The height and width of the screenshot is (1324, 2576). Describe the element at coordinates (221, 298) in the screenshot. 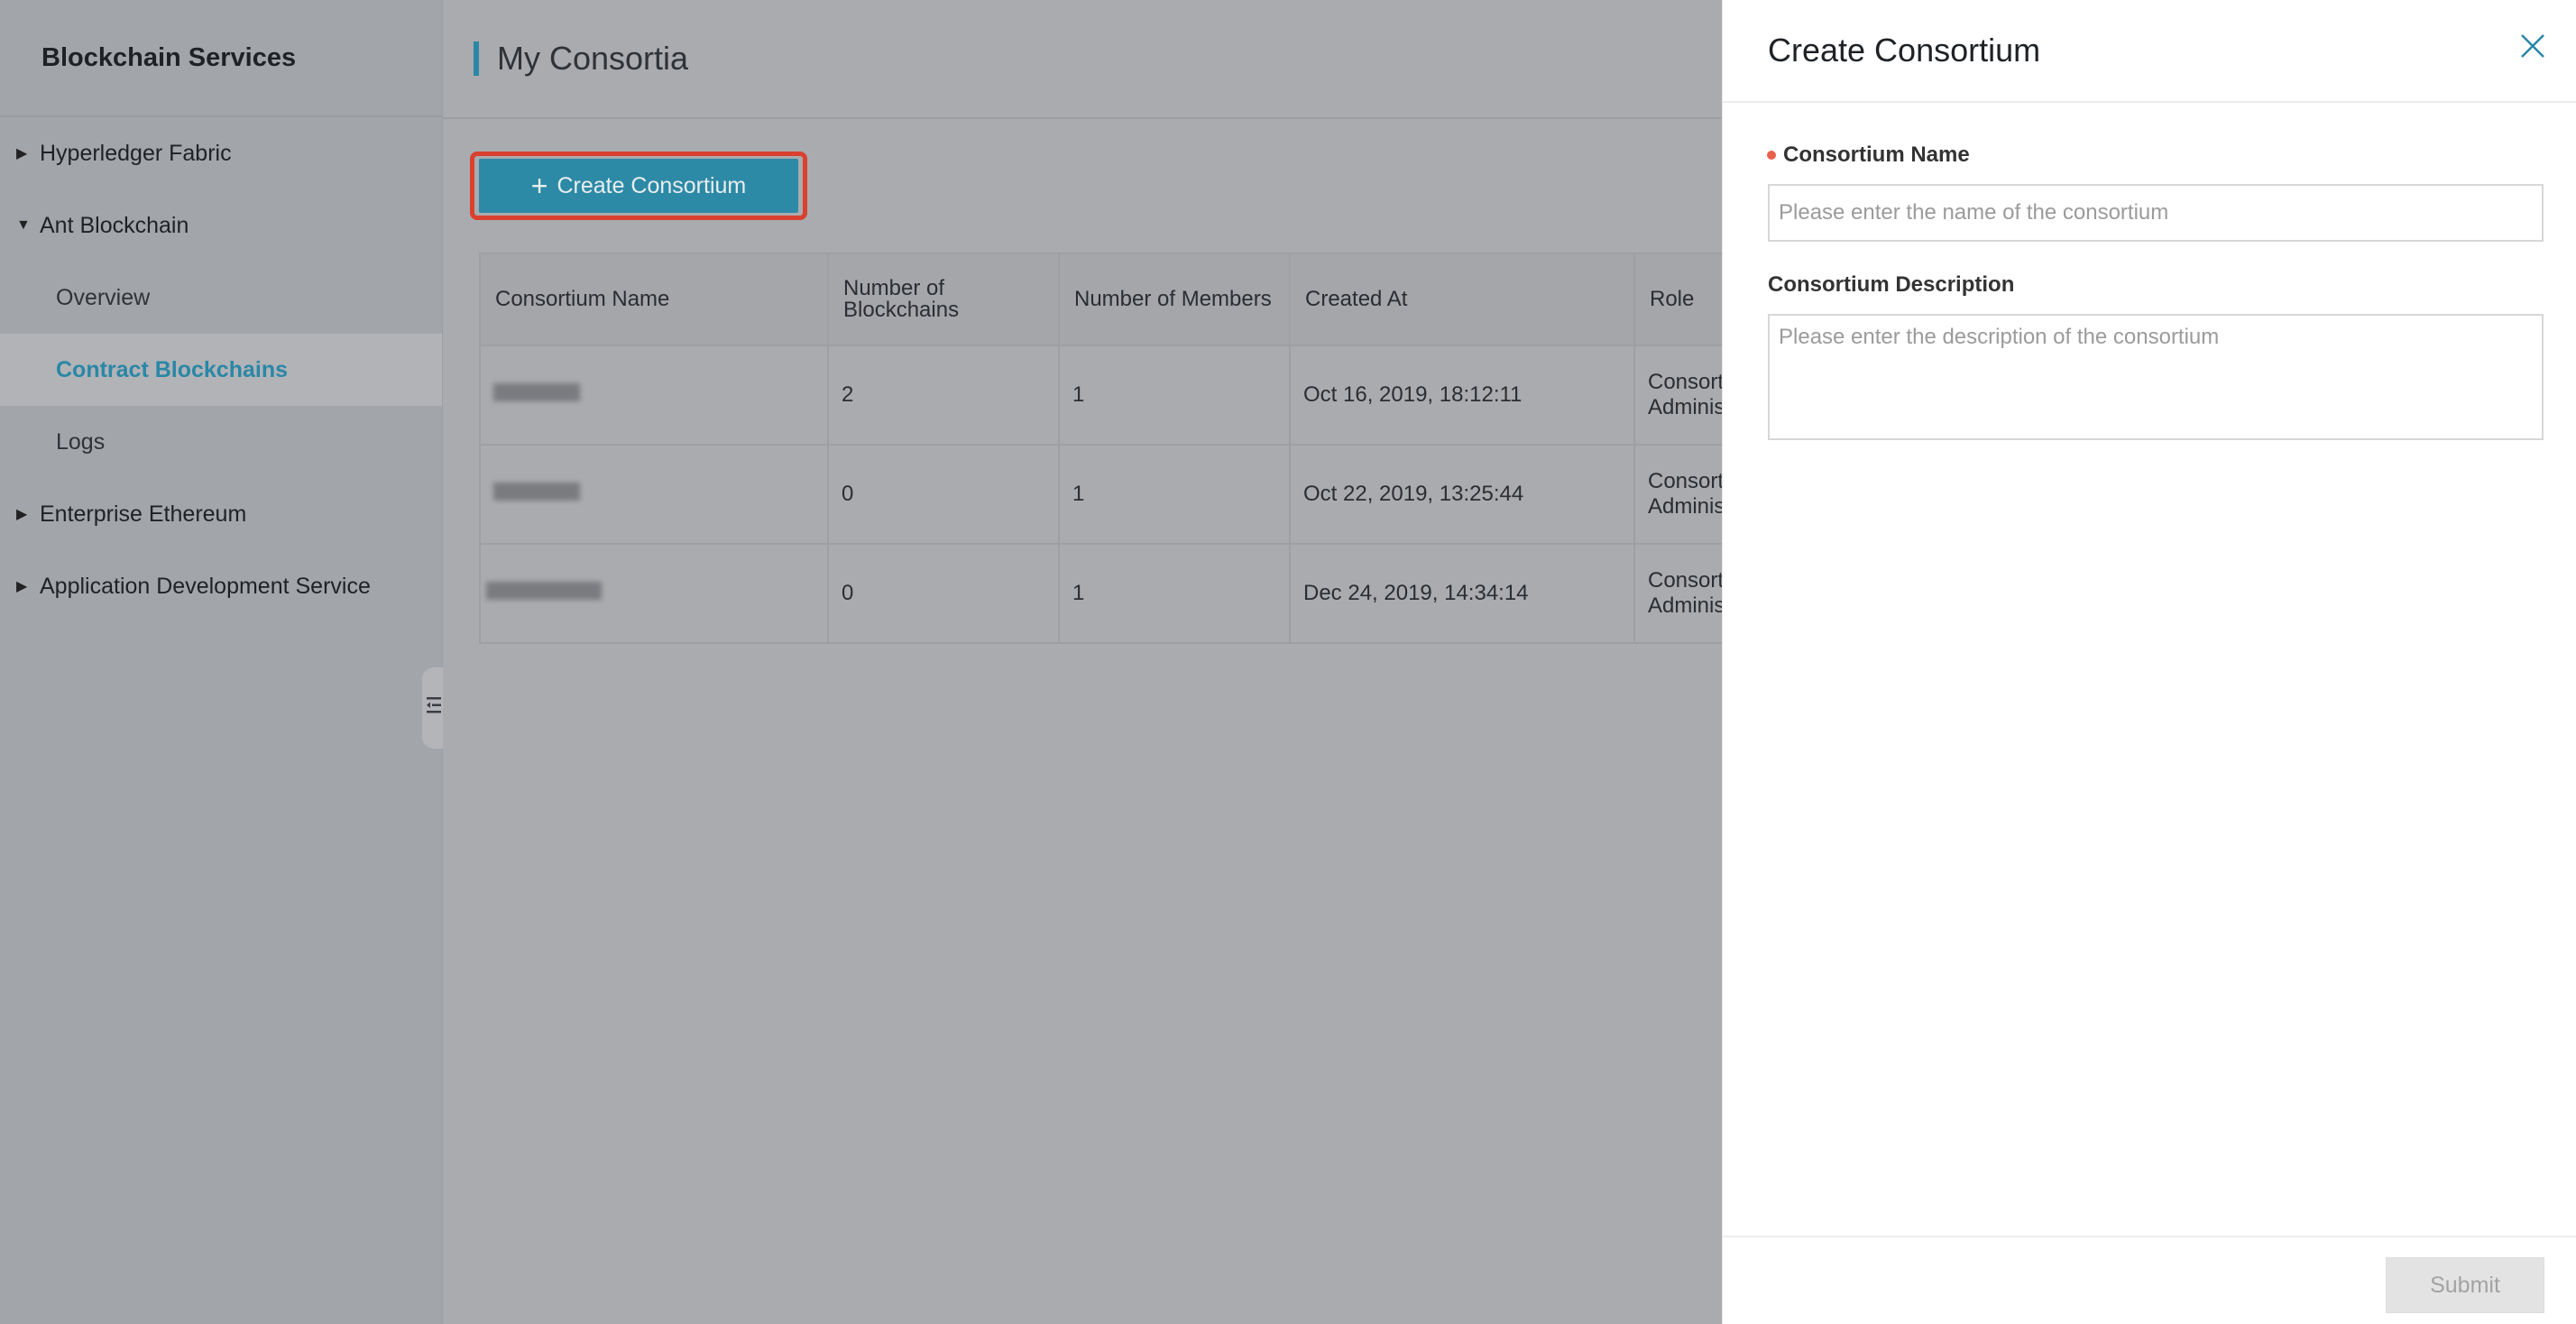

I see `sidebar-item-overview: Overview` at that location.